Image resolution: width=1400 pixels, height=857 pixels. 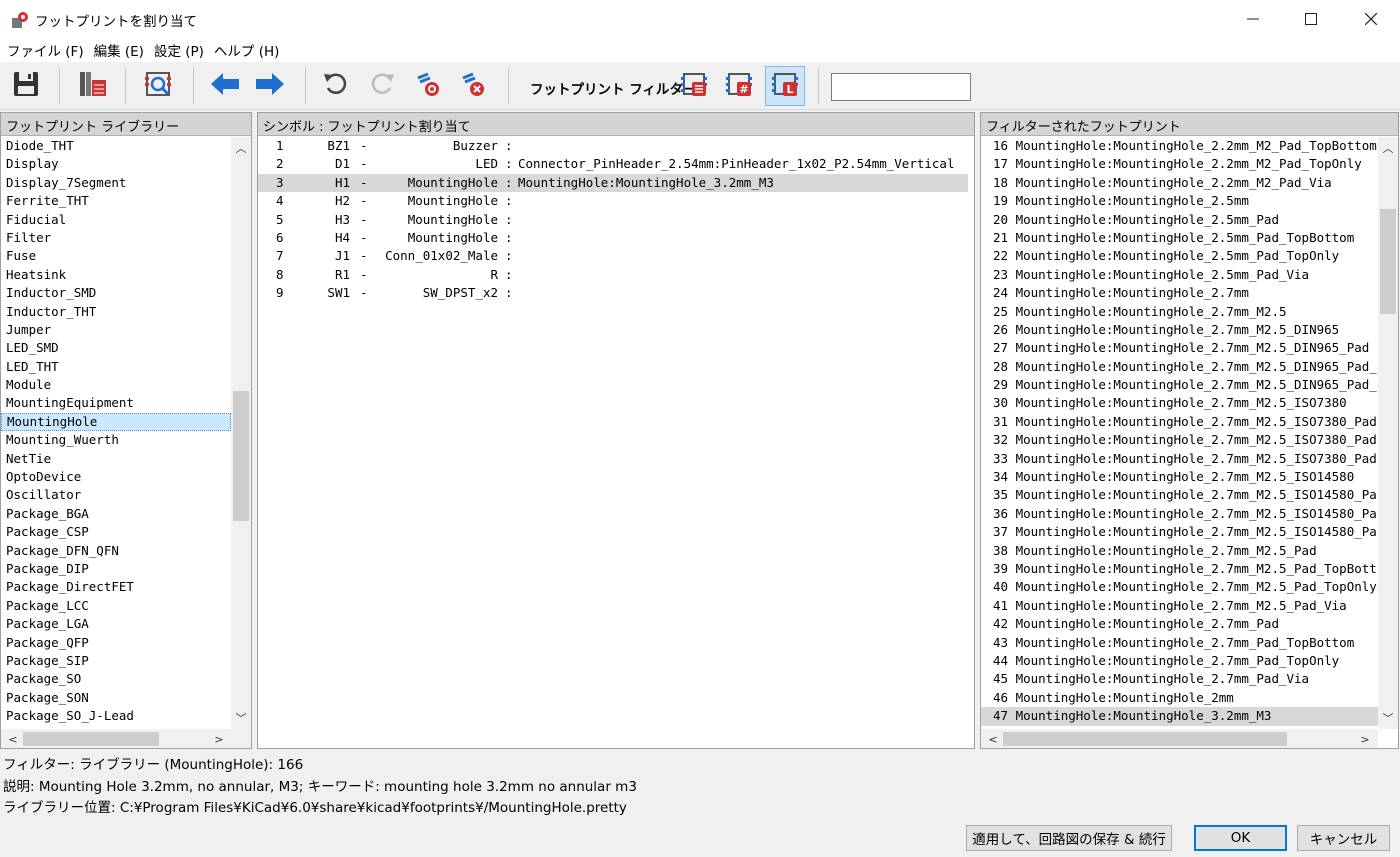 What do you see at coordinates (1240, 838) in the screenshot?
I see `ok-button: OK` at bounding box center [1240, 838].